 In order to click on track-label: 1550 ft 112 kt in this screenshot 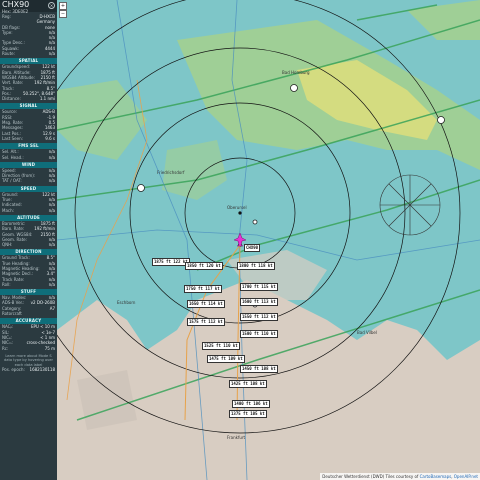, I will do `click(259, 317)`.